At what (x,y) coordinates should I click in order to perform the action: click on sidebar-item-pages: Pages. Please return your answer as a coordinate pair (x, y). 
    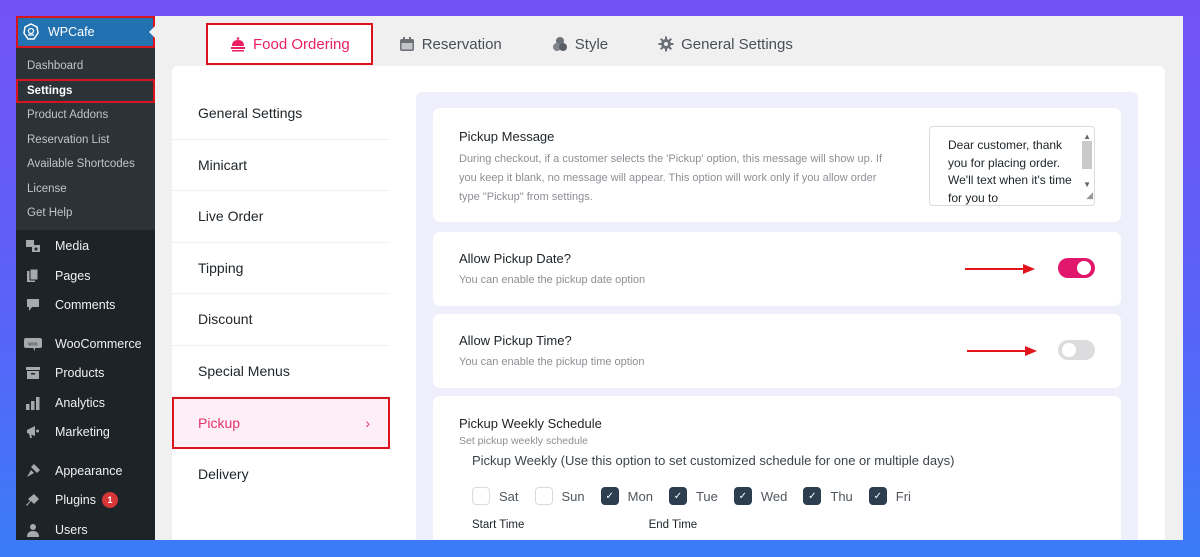
    Looking at the image, I should click on (85, 276).